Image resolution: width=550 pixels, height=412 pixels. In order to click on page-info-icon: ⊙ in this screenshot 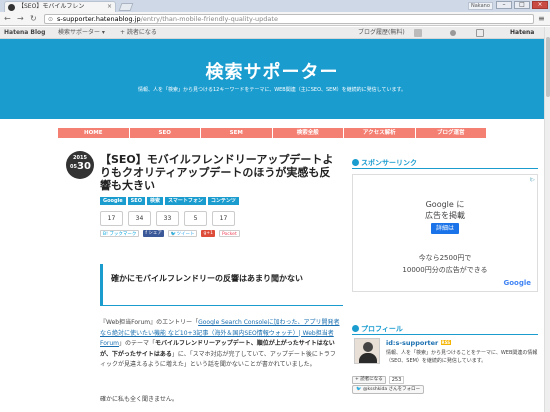, I will do `click(51, 19)`.